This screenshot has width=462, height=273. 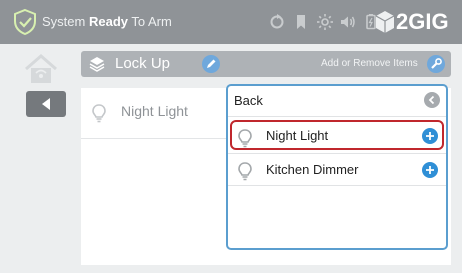 I want to click on wrench-icon, so click(x=436, y=64).